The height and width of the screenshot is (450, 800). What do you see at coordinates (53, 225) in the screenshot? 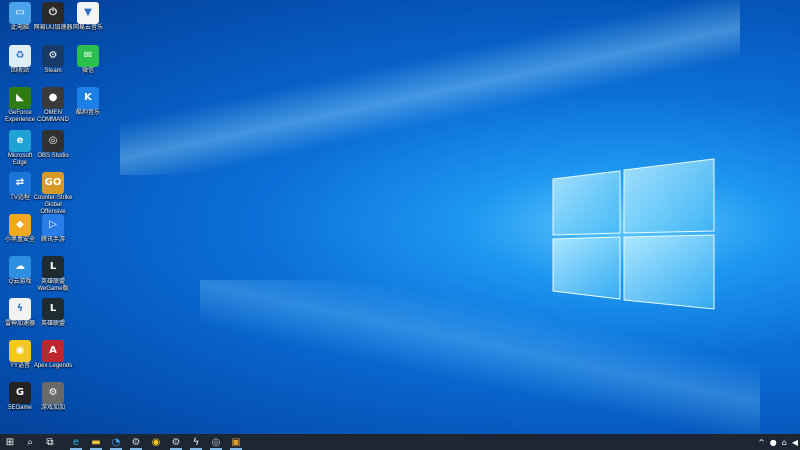
I see `mobile-game-icon: ▷` at bounding box center [53, 225].